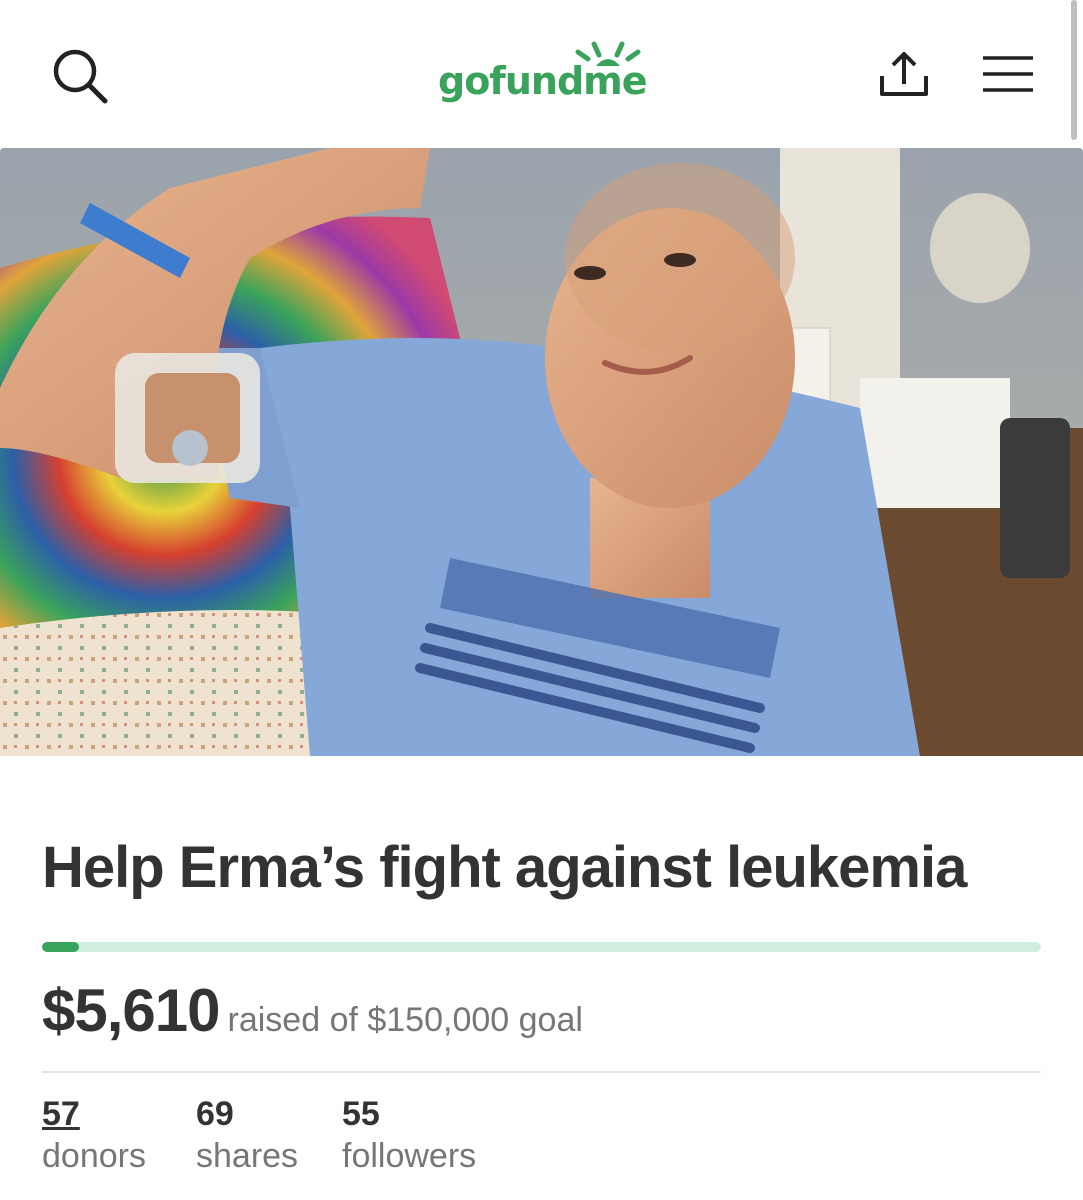 This screenshot has width=1083, height=1200. What do you see at coordinates (361, 1114) in the screenshot?
I see `followers-count: 55` at bounding box center [361, 1114].